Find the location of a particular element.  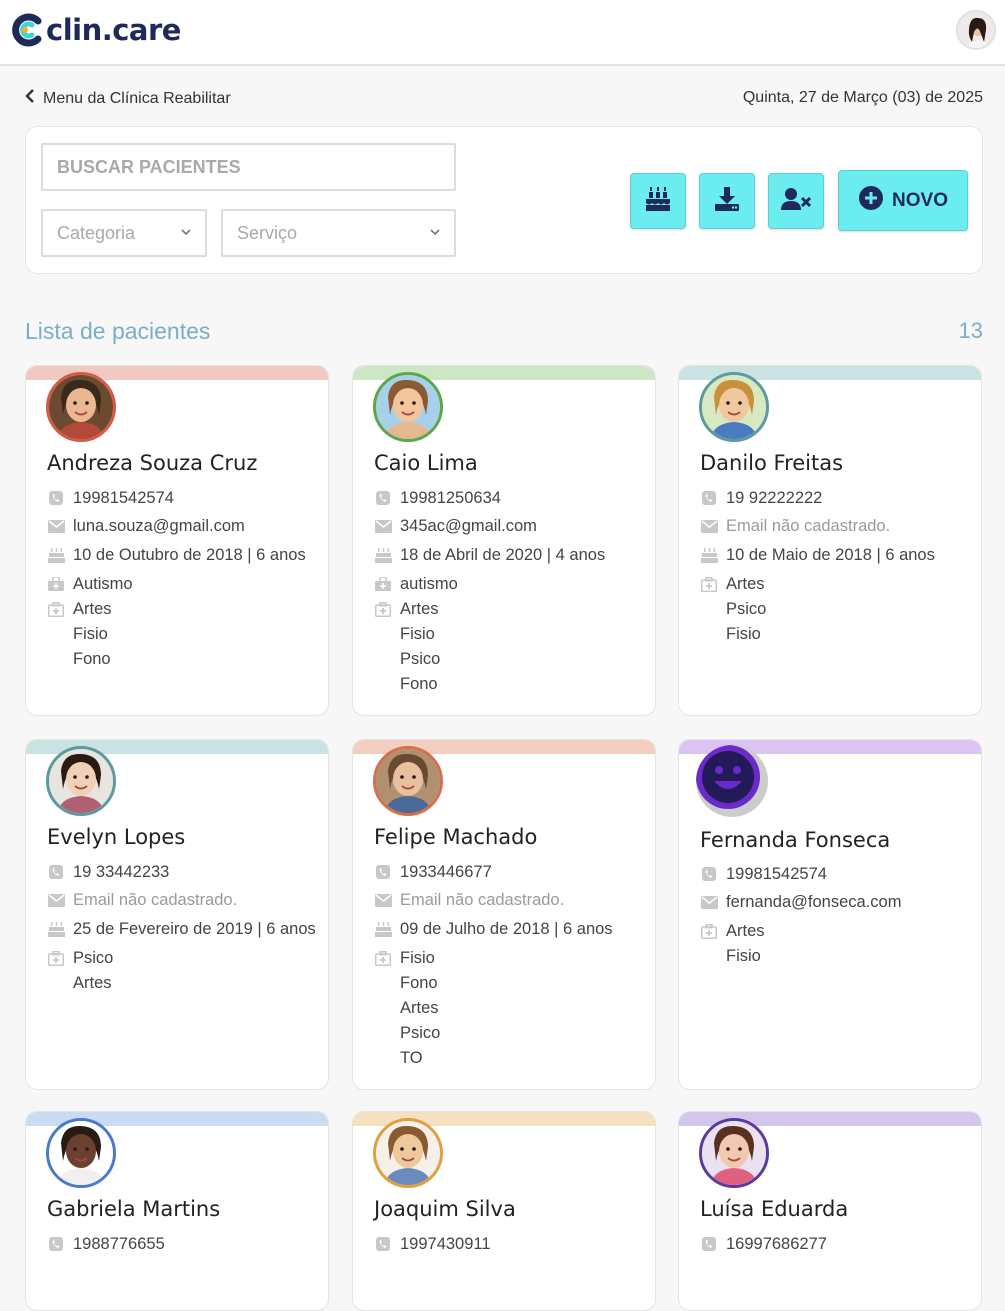

smiley-avatar-icon is located at coordinates (732, 781).